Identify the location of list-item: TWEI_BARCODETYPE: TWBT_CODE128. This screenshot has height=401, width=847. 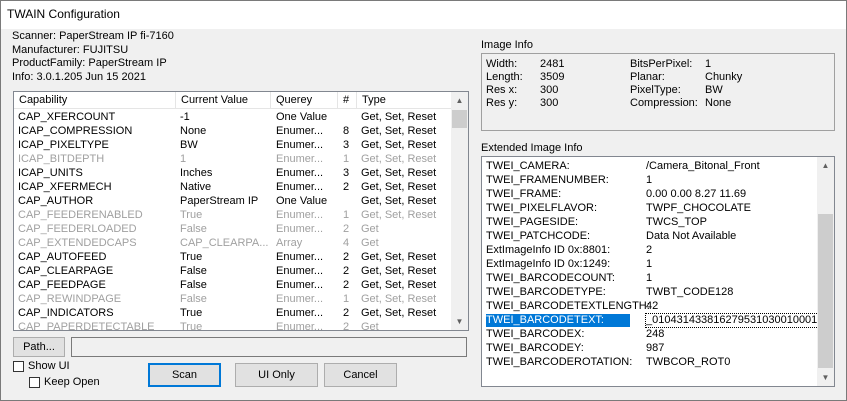
(651, 292).